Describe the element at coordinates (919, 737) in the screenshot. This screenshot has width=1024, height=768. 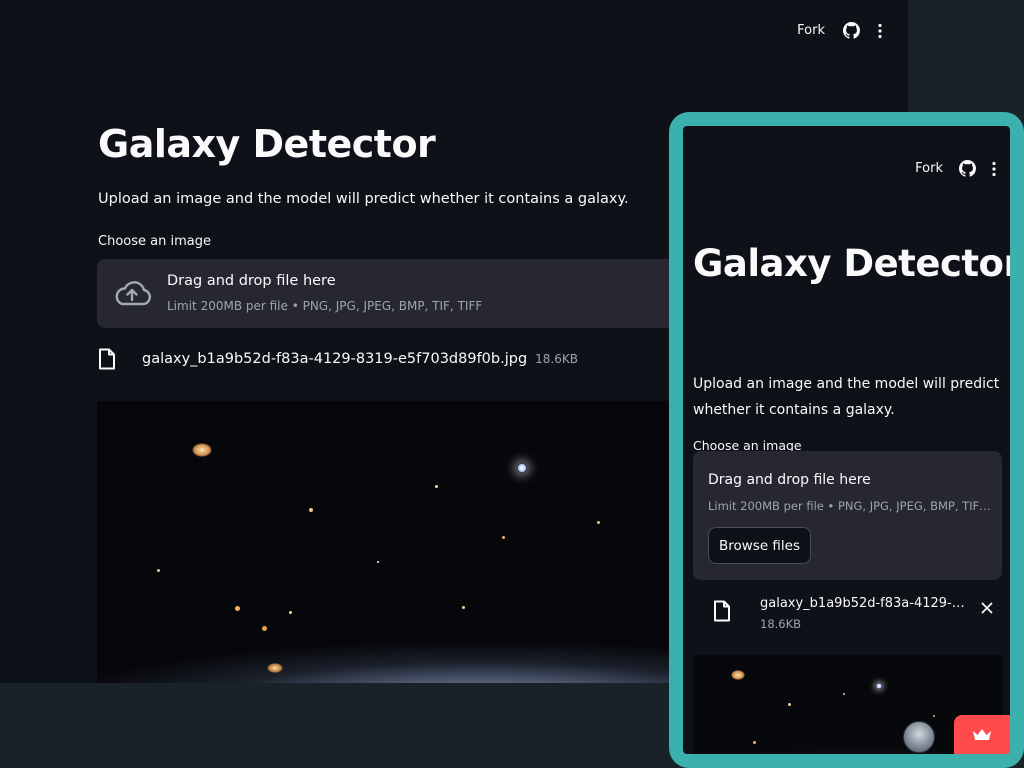
I see `user-avatar` at that location.